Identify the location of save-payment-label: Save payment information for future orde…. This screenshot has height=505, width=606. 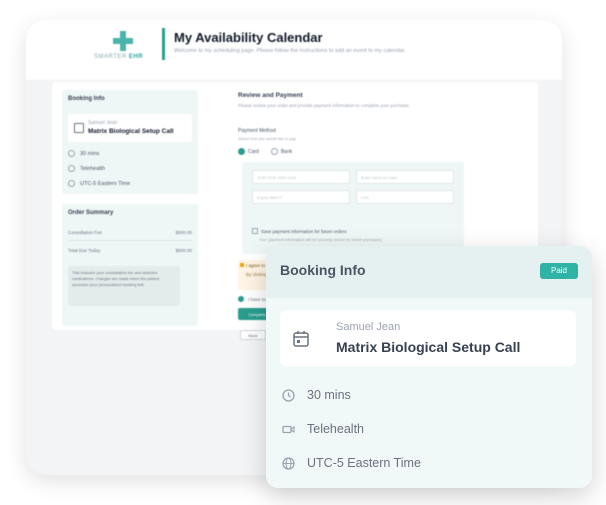
(304, 231).